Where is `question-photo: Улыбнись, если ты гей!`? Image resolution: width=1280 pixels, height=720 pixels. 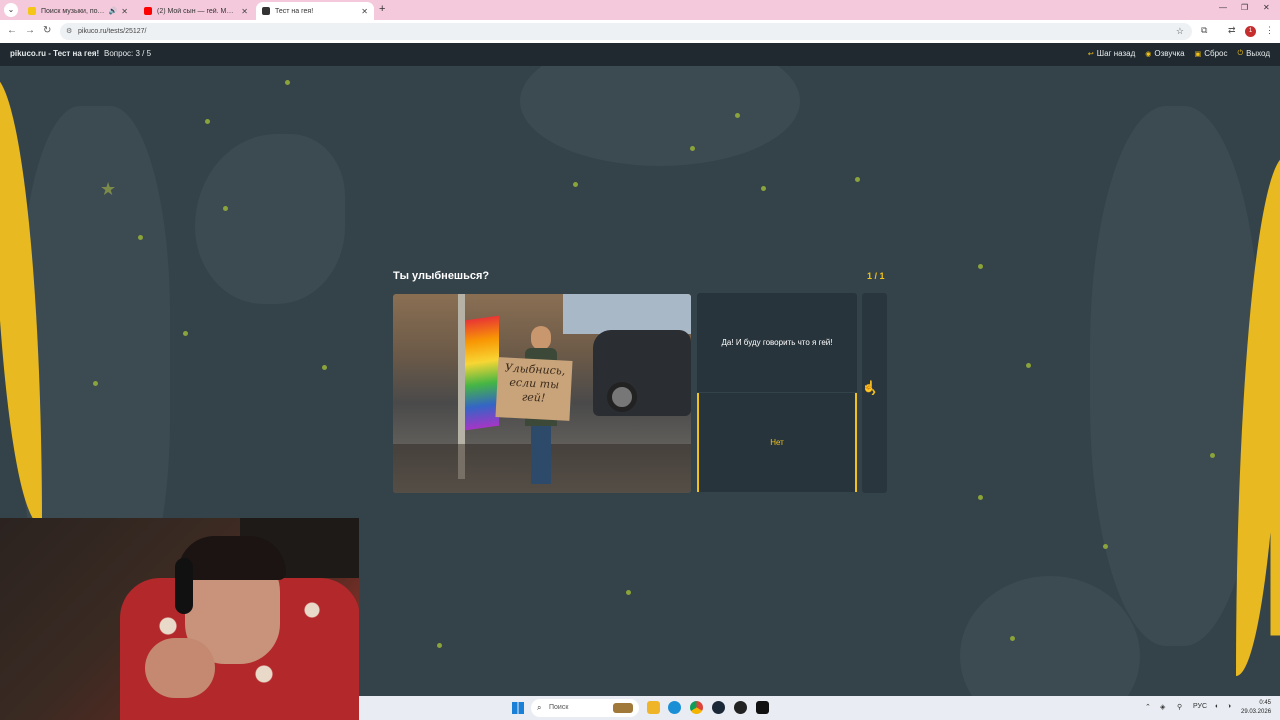
question-photo: Улыбнись, если ты гей! is located at coordinates (542, 393).